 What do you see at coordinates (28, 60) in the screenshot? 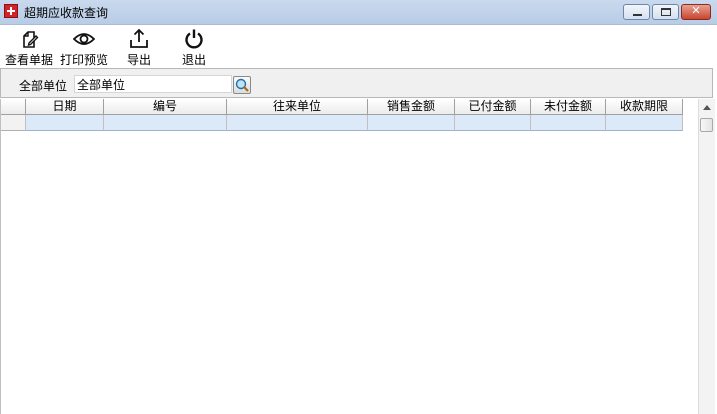
I see `view-document-label: 查看单据` at bounding box center [28, 60].